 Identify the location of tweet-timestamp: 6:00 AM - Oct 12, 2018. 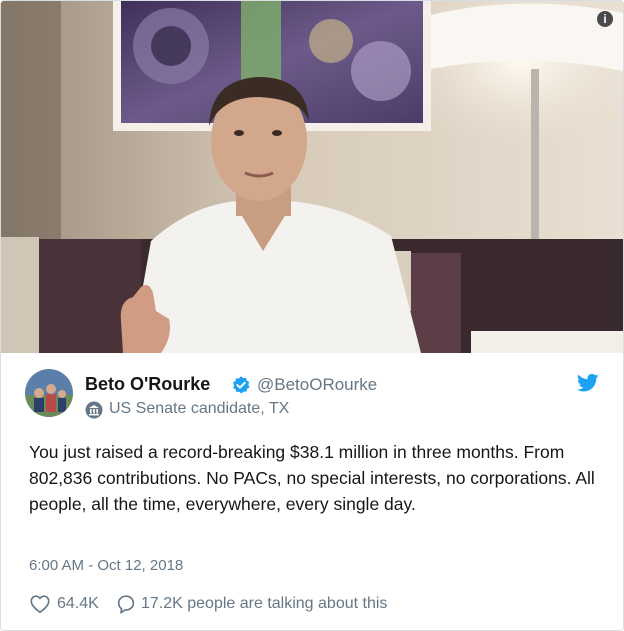
(106, 565).